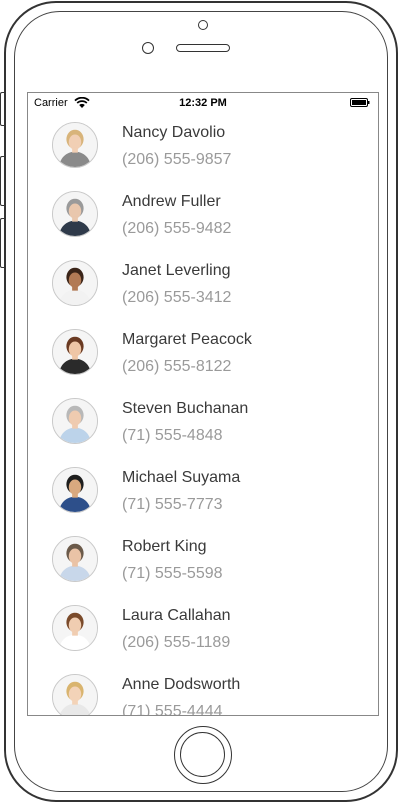 This screenshot has width=402, height=805. I want to click on contact-row: Janet Leverling (206) 555-3412, so click(203, 285).